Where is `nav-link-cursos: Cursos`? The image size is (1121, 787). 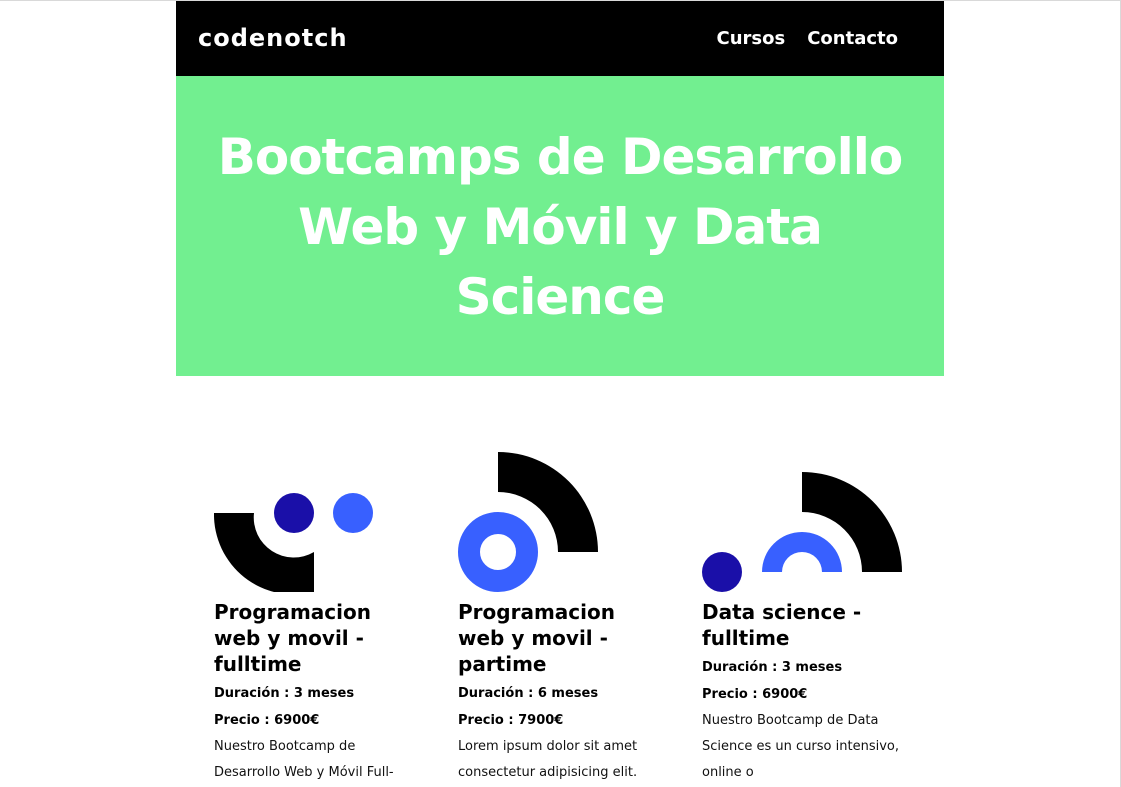
nav-link-cursos: Cursos is located at coordinates (751, 39).